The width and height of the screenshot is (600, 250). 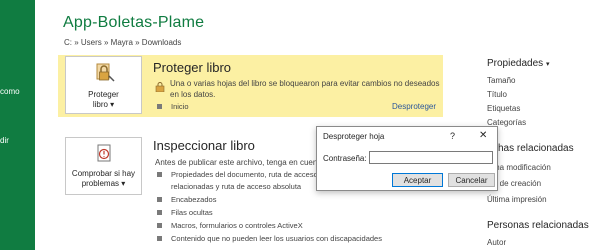 I want to click on file-path-breadcrumb: C: » Users » Mayra » Downloads, so click(x=122, y=42).